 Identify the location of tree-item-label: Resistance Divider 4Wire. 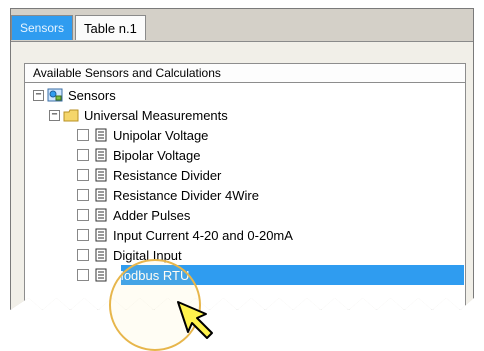
(186, 195).